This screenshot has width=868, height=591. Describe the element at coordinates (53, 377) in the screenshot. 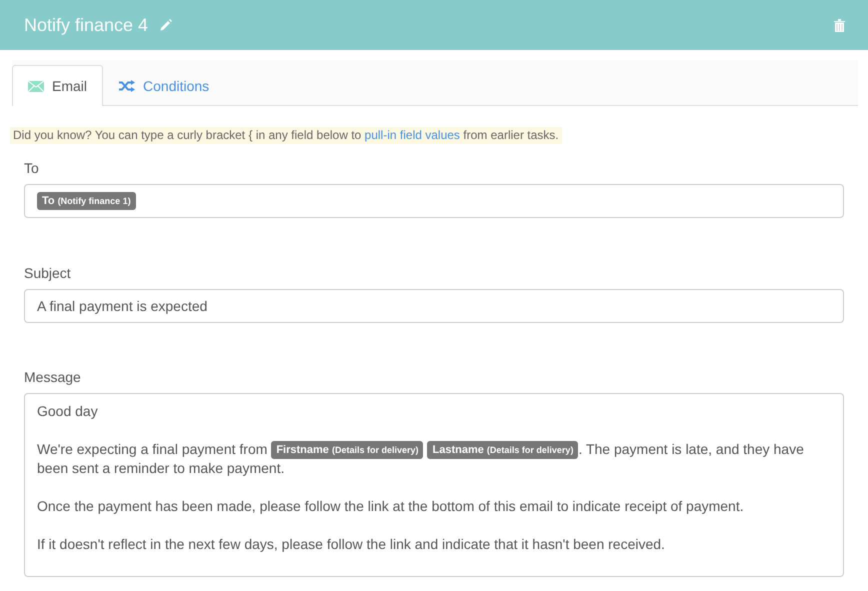

I see `field-label: Message` at that location.